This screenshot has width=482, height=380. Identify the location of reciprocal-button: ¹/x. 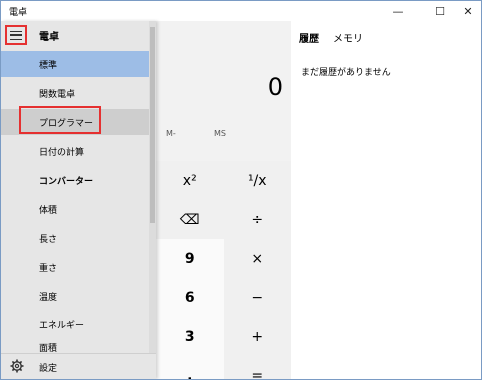
(257, 180).